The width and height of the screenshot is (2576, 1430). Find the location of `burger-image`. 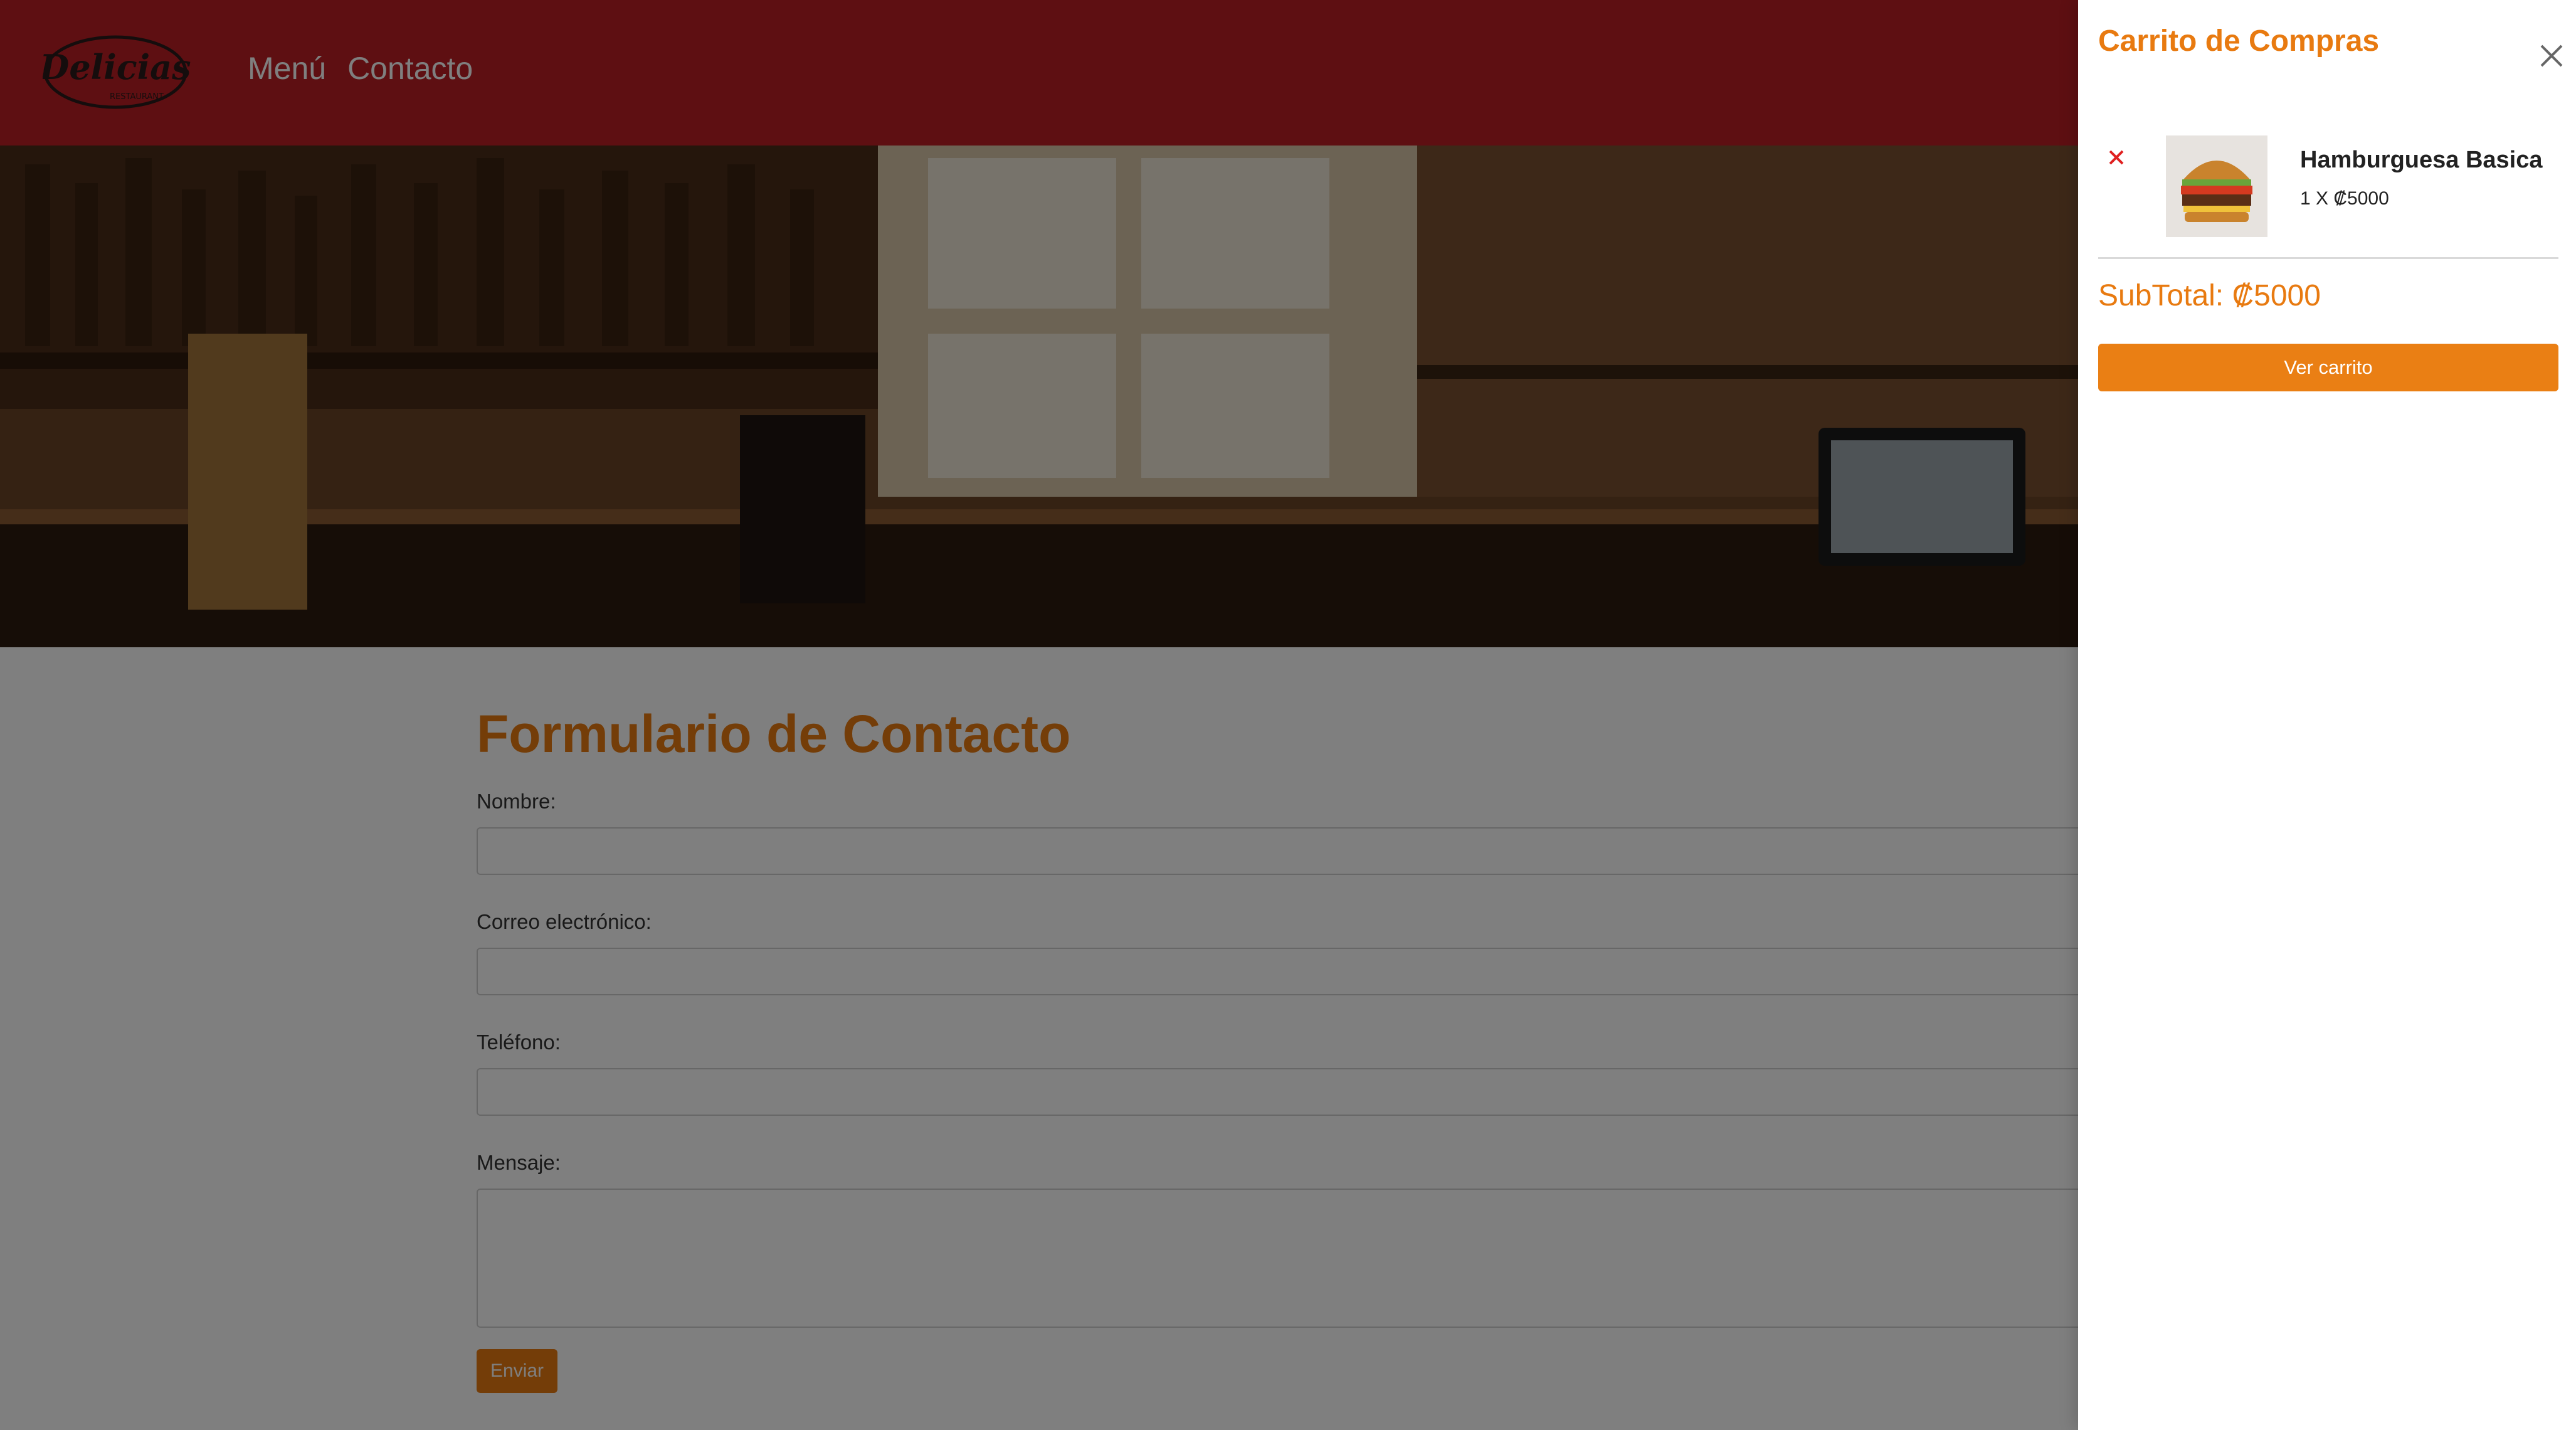

burger-image is located at coordinates (2216, 186).